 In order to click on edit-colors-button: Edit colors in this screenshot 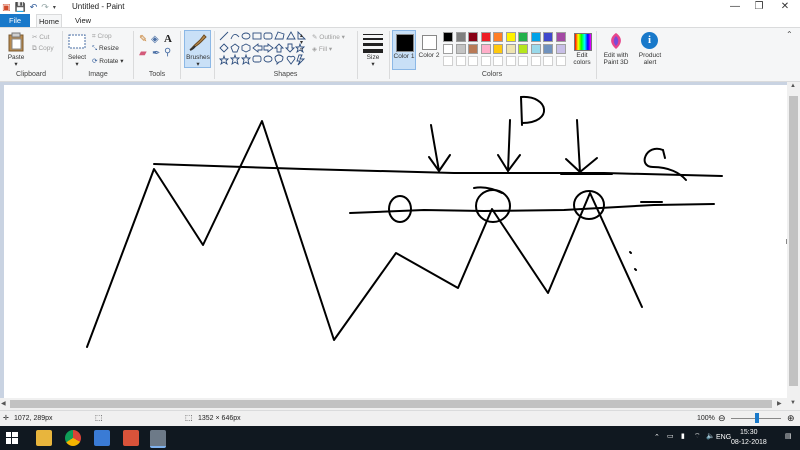, I will do `click(582, 50)`.